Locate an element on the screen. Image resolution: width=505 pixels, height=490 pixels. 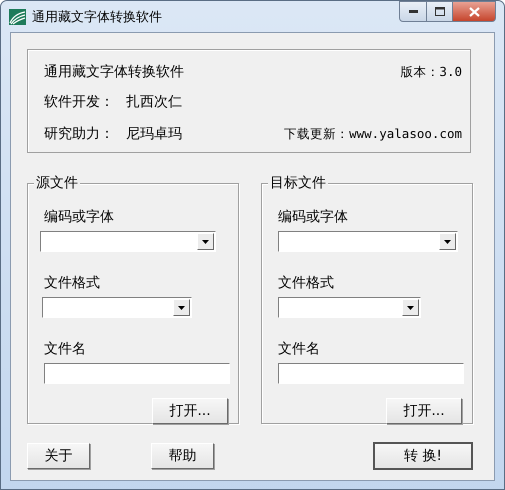
assistant-name: 尼玛卓玛 is located at coordinates (154, 134).